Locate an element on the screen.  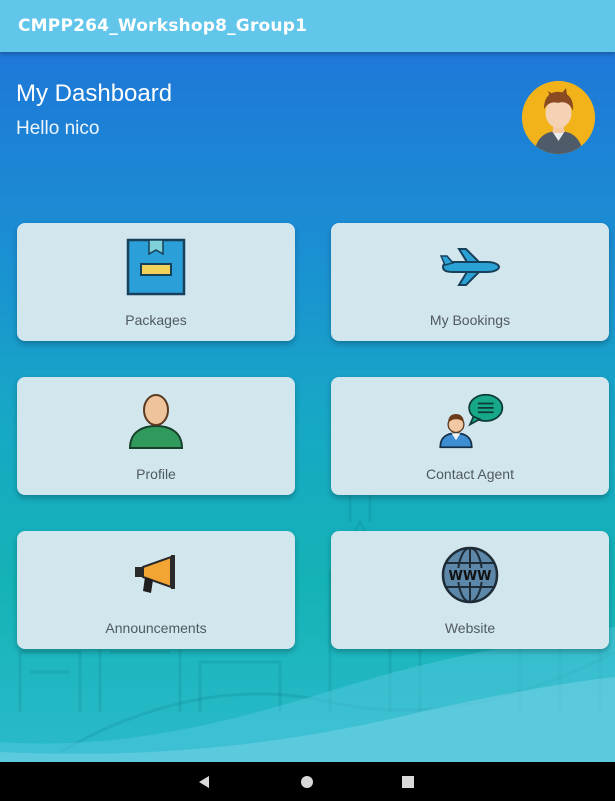
tile-packages: Packages is located at coordinates (156, 282).